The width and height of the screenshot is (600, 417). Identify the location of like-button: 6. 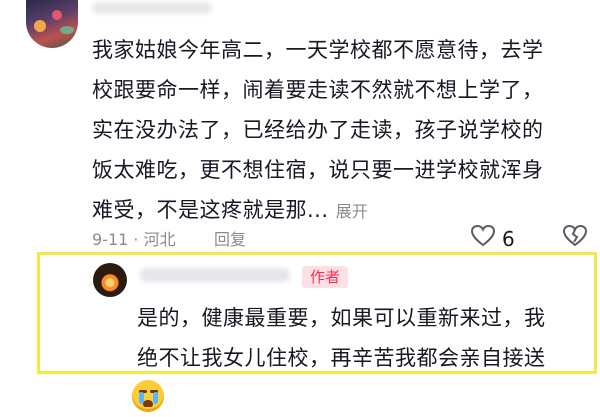
(492, 238).